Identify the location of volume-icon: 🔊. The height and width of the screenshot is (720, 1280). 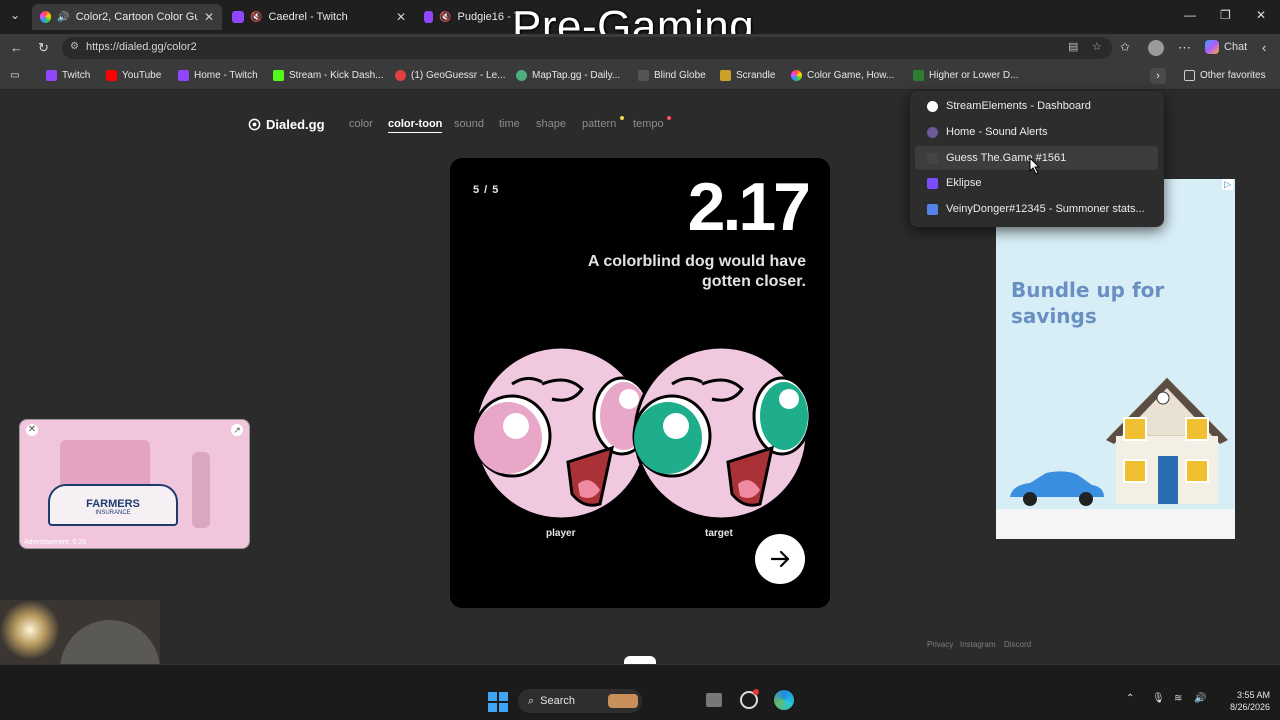
(1200, 698).